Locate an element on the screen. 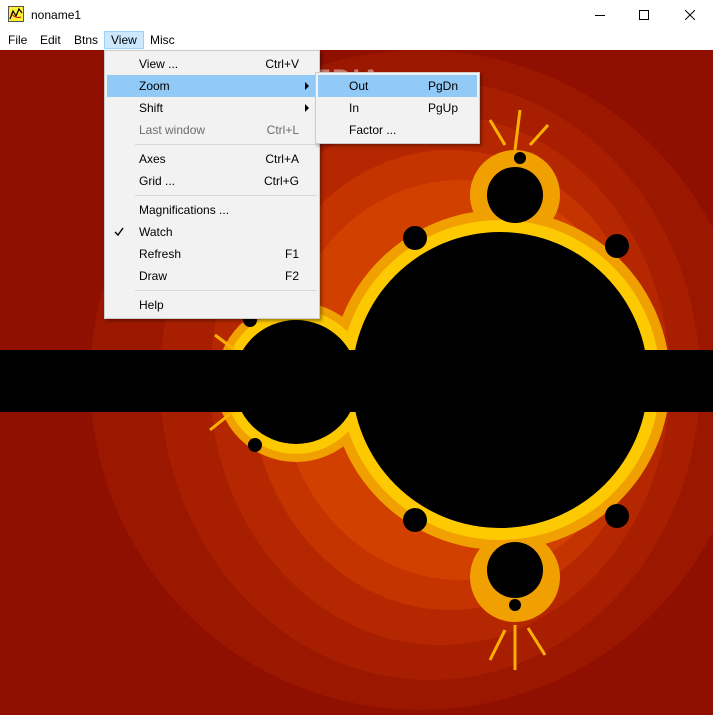  menu-item-zoom: Zoom is located at coordinates (212, 86).